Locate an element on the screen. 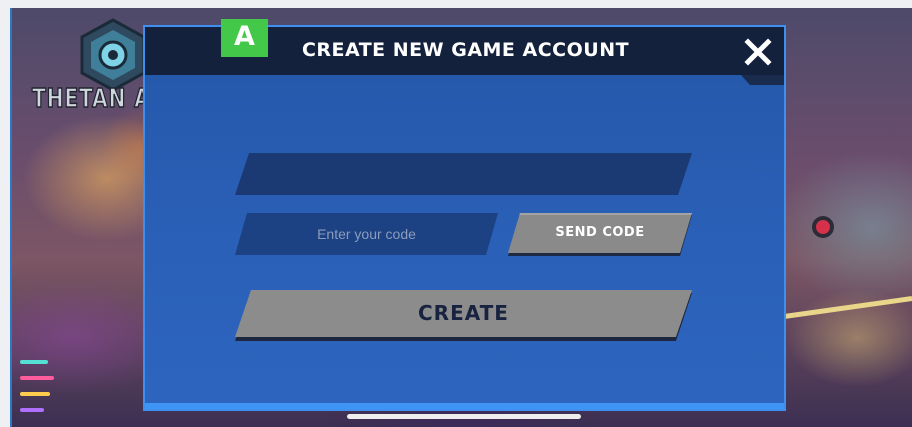 The width and height of the screenshot is (912, 427). background-pipe is located at coordinates (847, 308).